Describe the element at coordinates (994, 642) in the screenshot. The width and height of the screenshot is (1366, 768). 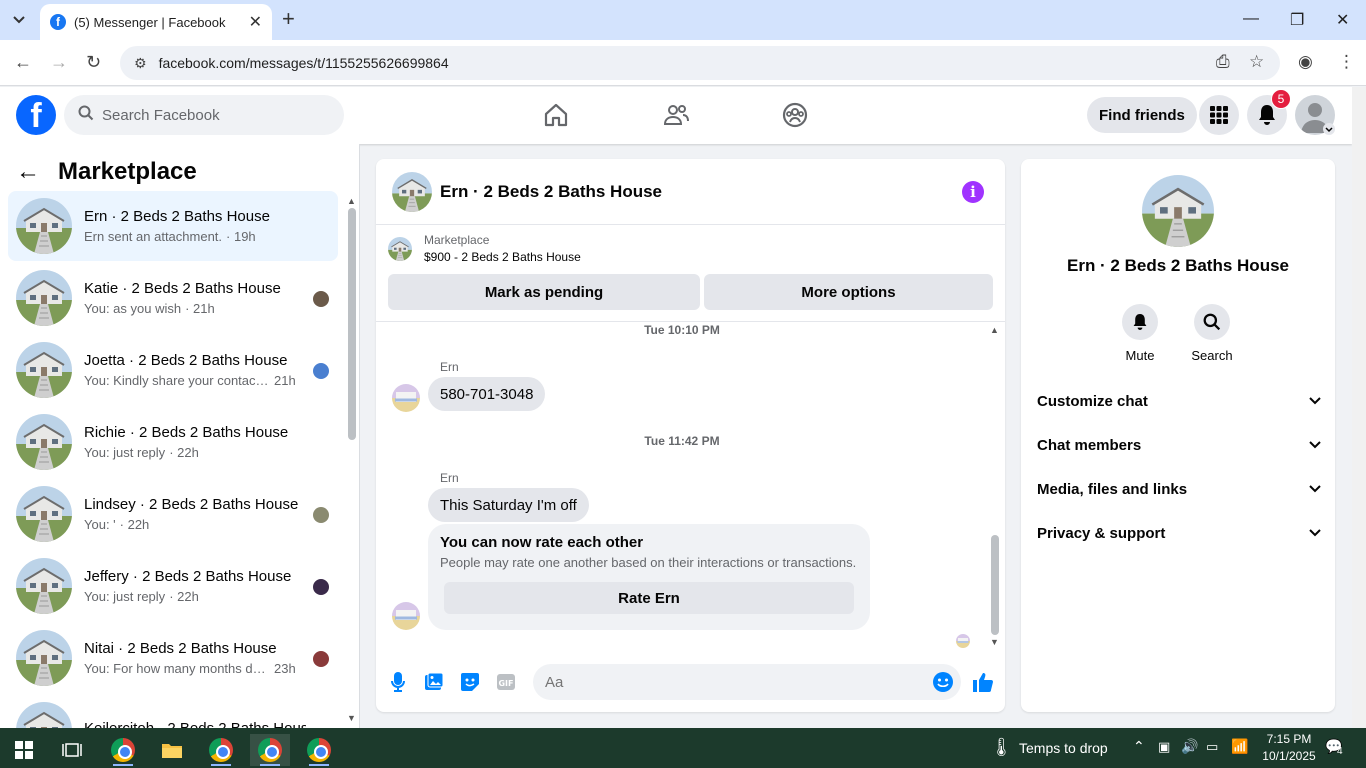
I see `chat-scroll-down-icon: ▼` at that location.